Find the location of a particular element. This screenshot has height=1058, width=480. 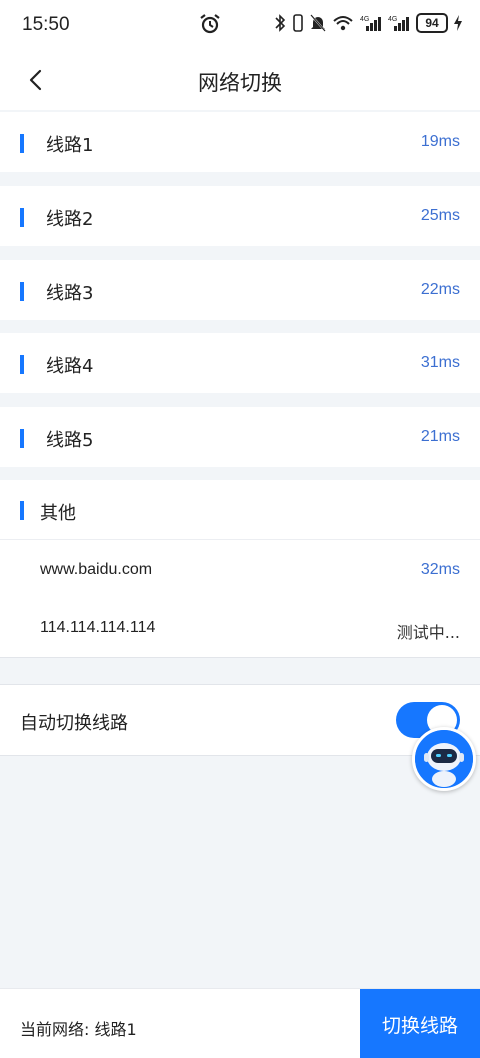

mute-icon is located at coordinates (318, 23).